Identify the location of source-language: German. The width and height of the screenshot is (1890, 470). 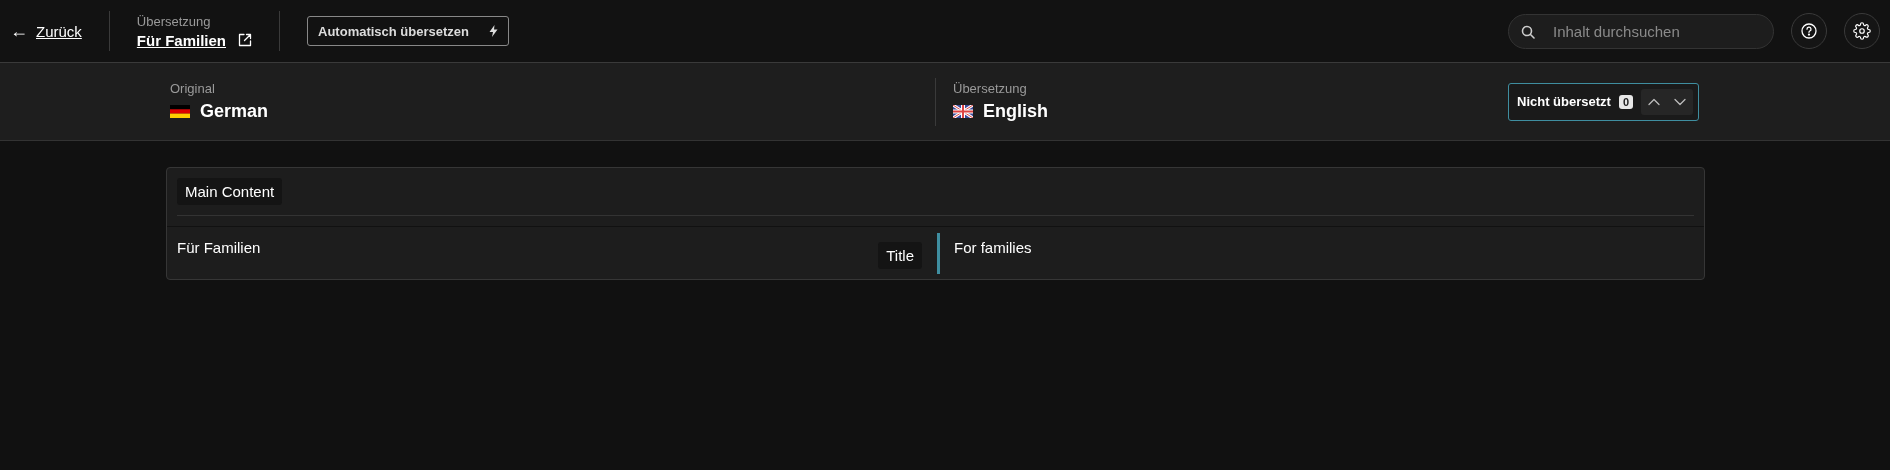
(234, 111).